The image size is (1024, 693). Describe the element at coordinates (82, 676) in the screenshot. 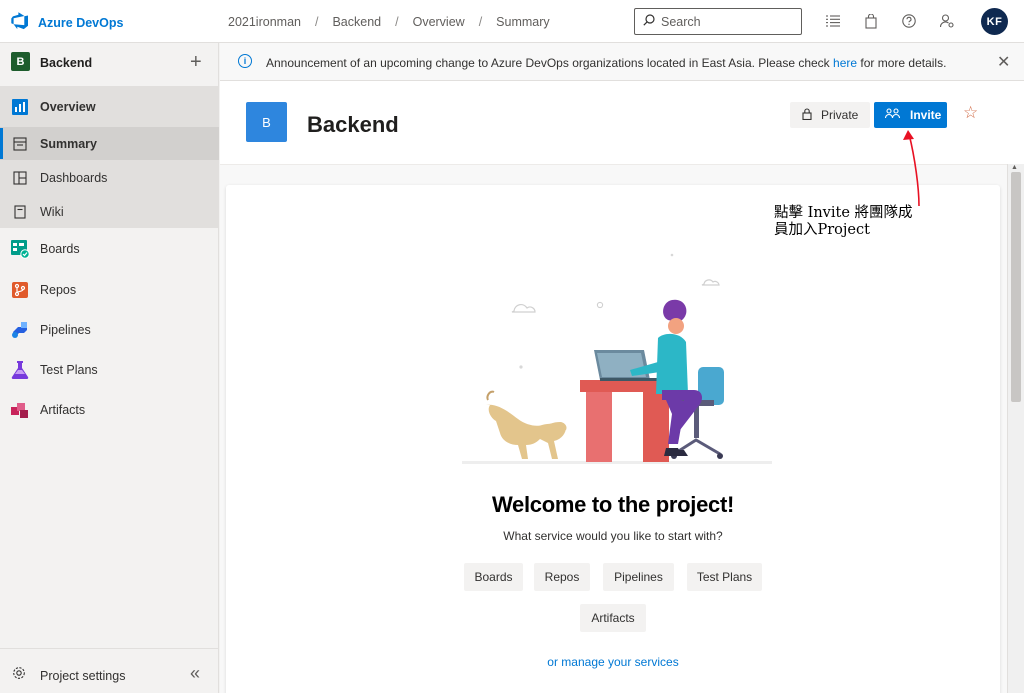

I see `project-settings-link: Project settings` at that location.